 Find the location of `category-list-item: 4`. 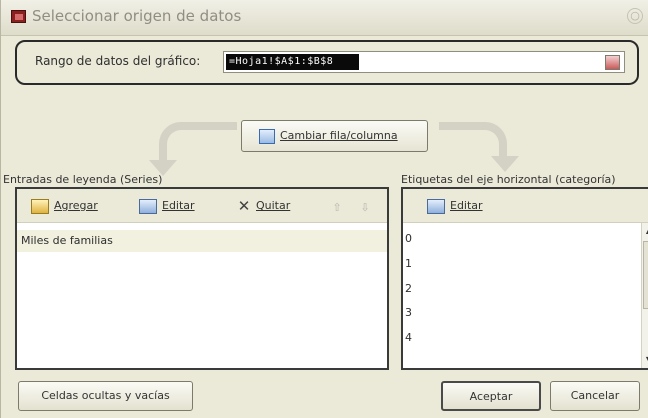

category-list-item: 4 is located at coordinates (408, 337).